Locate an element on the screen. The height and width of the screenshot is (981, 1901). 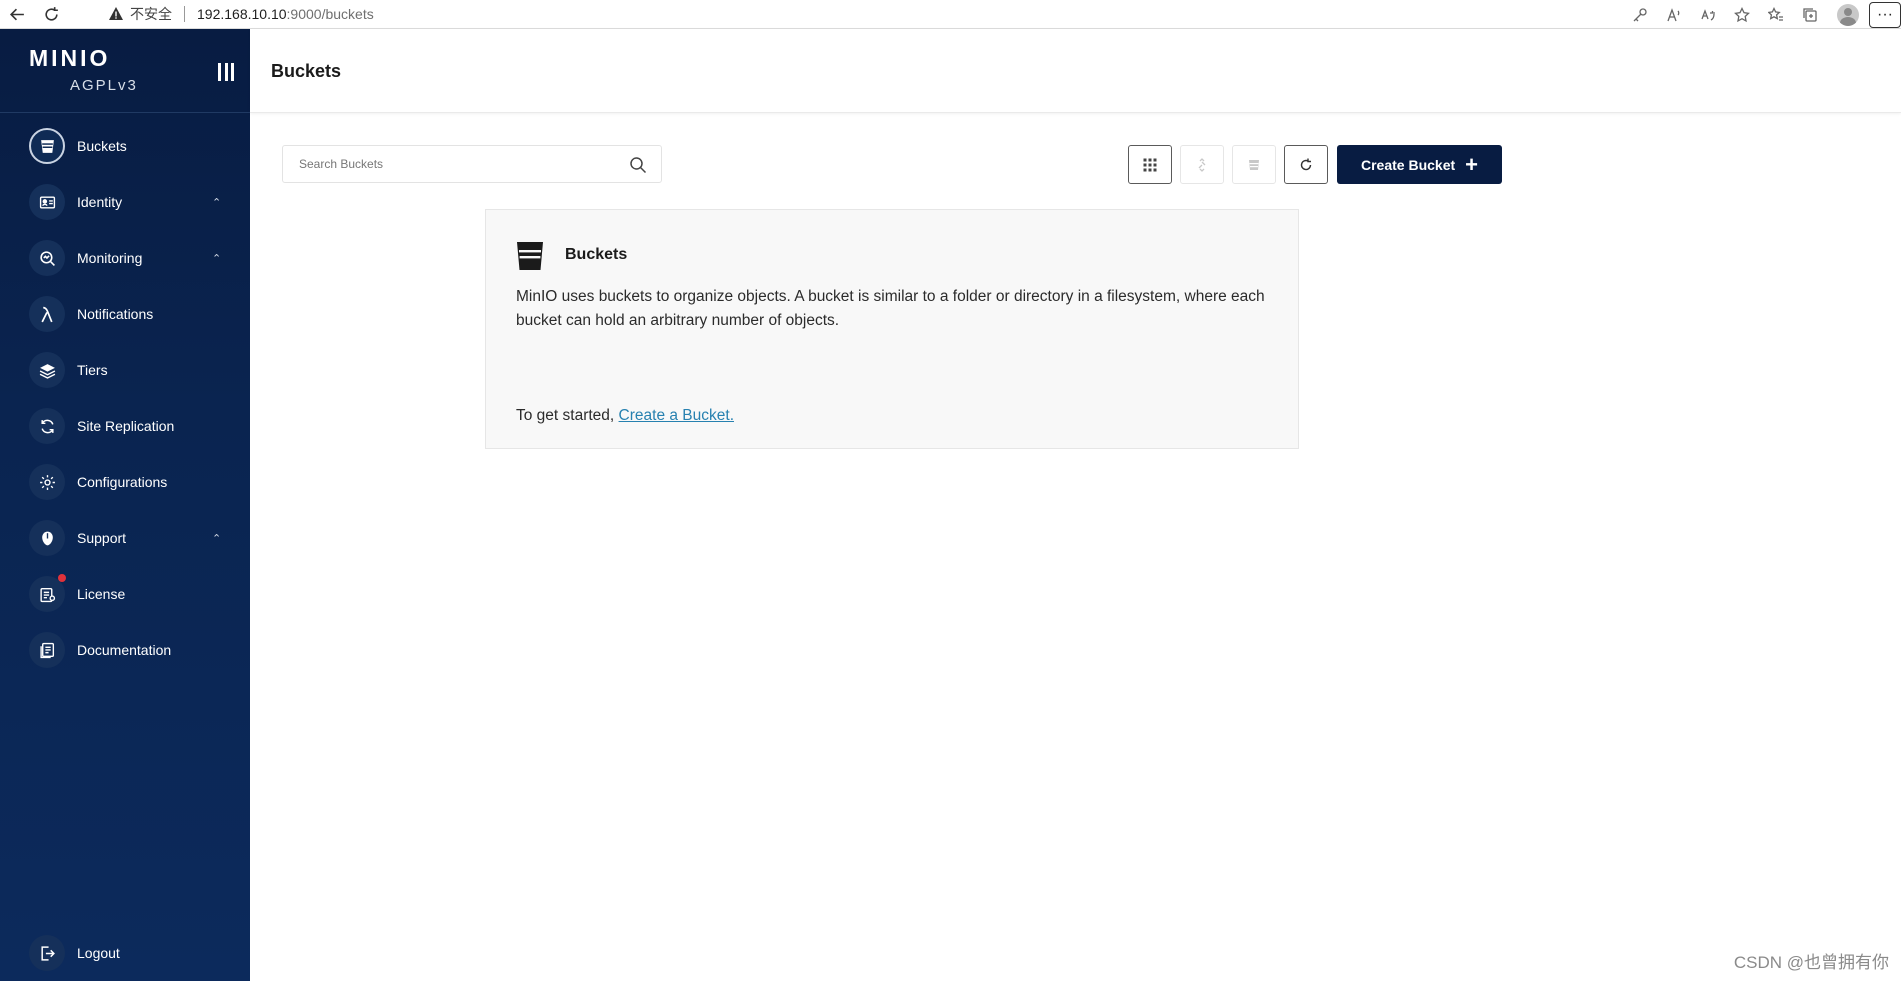
url-host: 192.168.10.10 is located at coordinates (242, 14).